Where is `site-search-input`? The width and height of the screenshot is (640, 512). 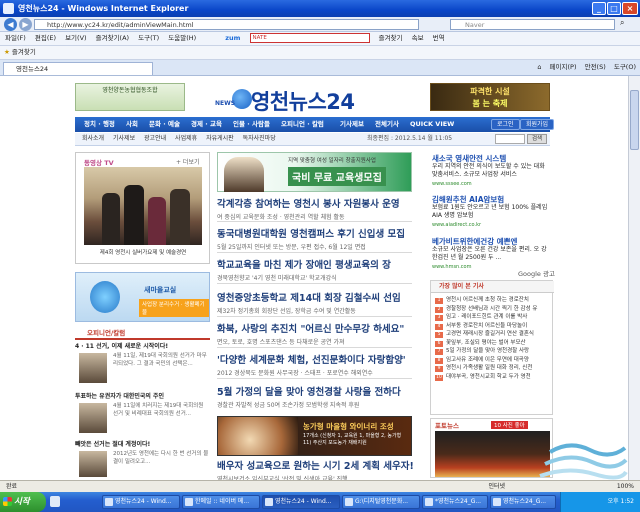 site-search-input is located at coordinates (510, 139).